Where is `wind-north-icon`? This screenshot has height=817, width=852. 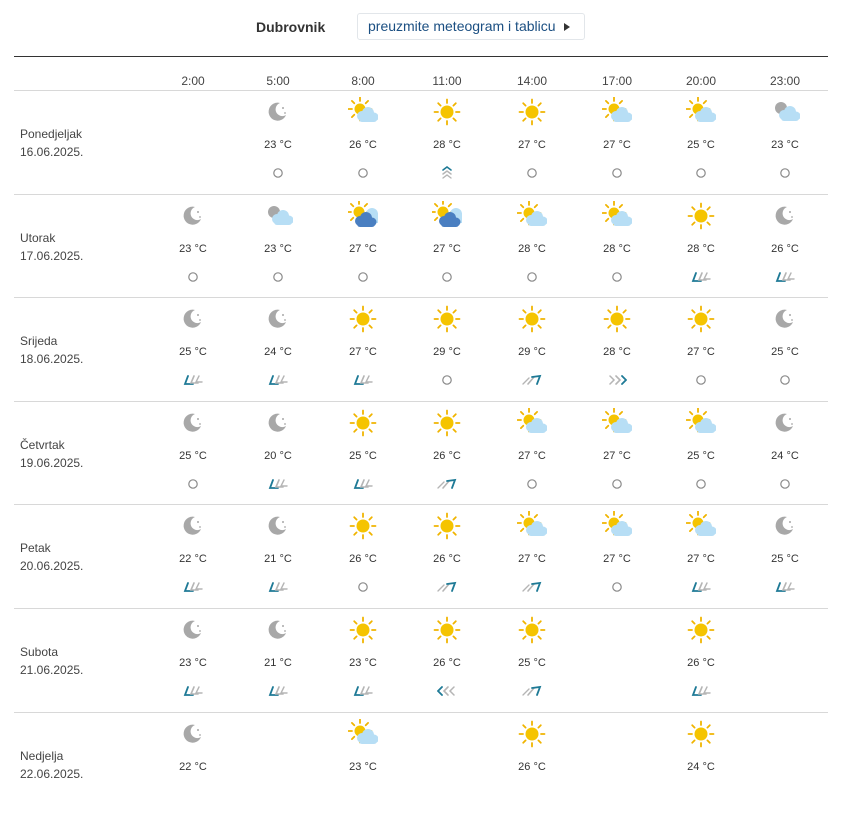
wind-north-icon is located at coordinates (447, 172).